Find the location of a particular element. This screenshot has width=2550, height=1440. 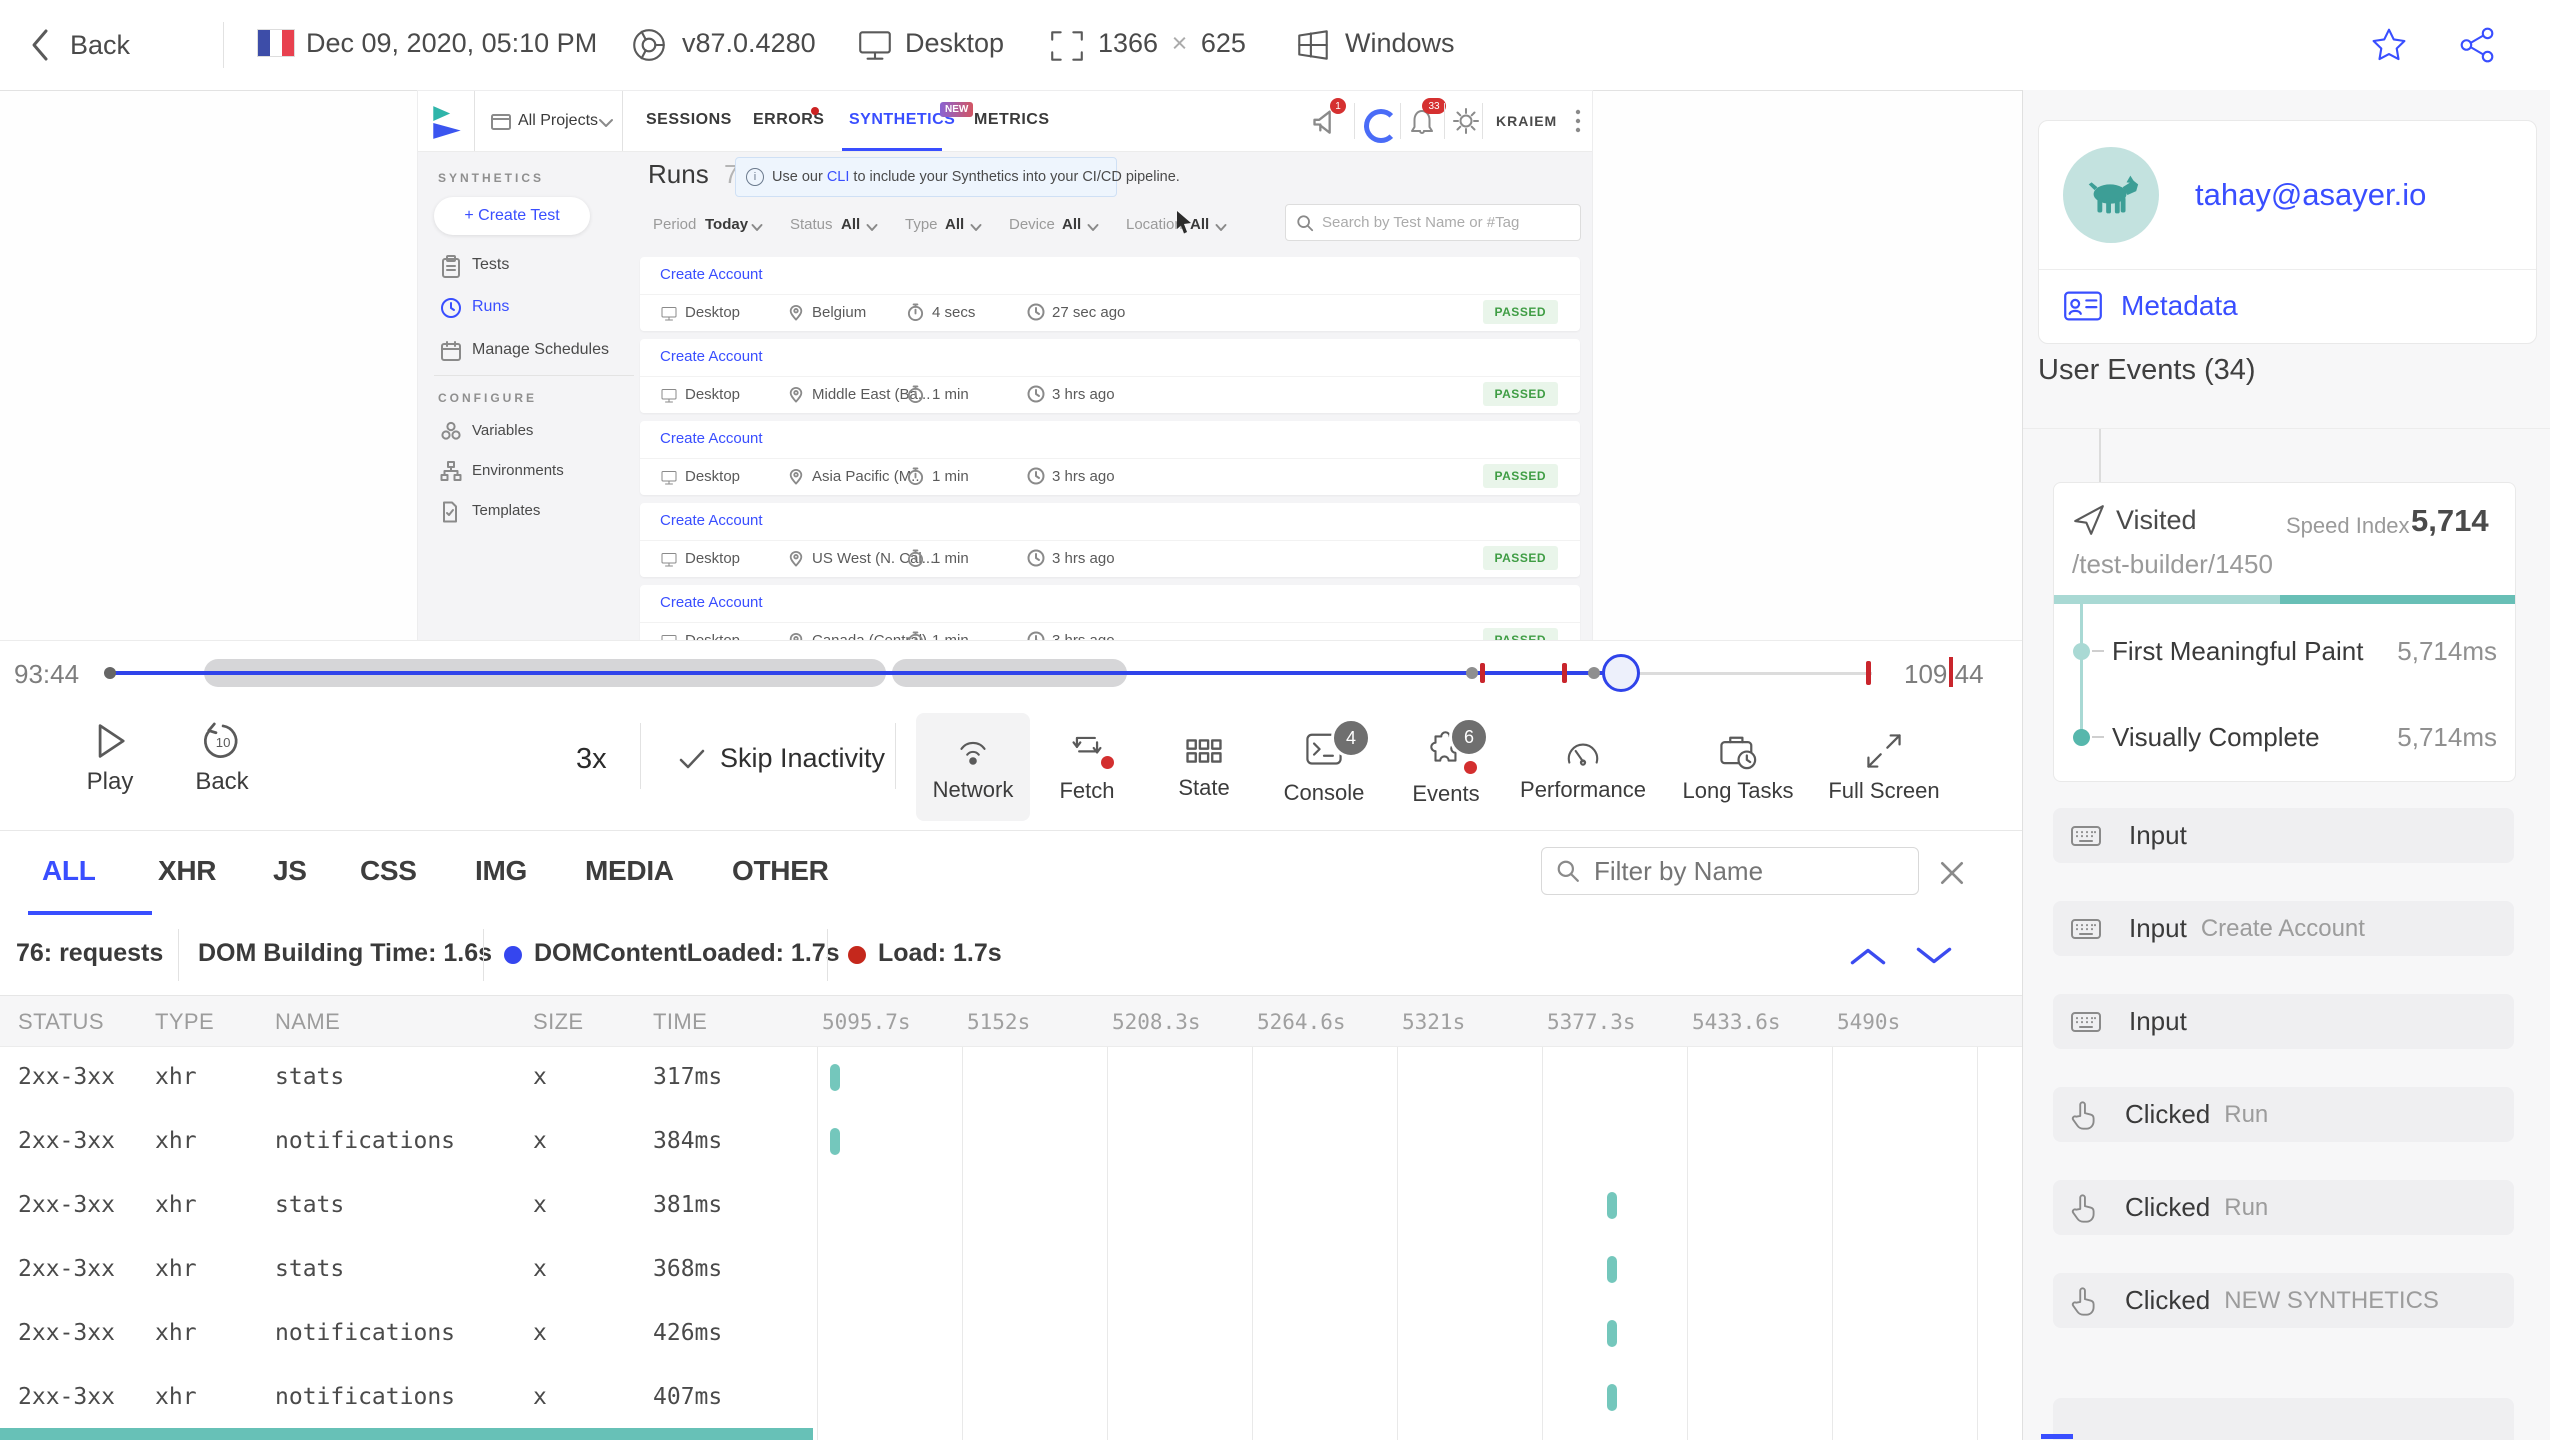

player-controls: Play 10 Back 3x Skip Inactivity Network is located at coordinates (1011, 768).